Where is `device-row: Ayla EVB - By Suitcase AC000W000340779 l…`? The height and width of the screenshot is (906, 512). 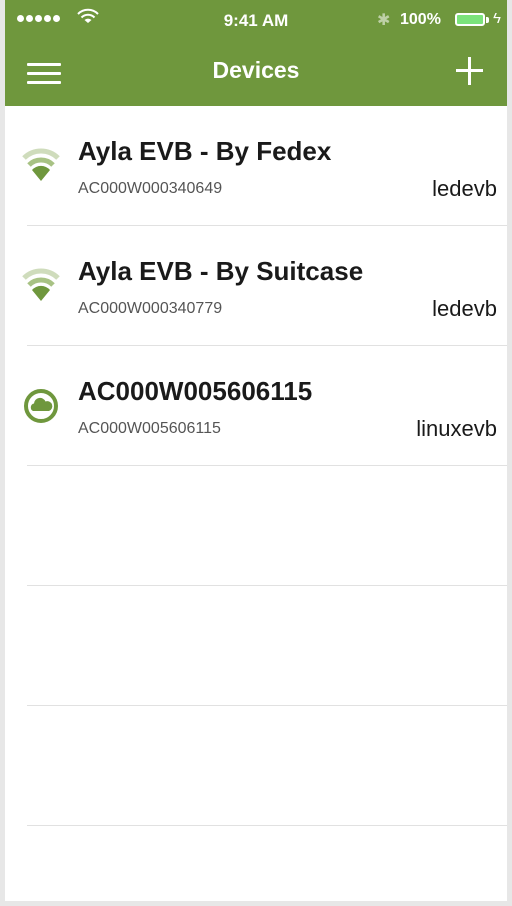
device-row: Ayla EVB - By Suitcase AC000W000340779 l… is located at coordinates (256, 286).